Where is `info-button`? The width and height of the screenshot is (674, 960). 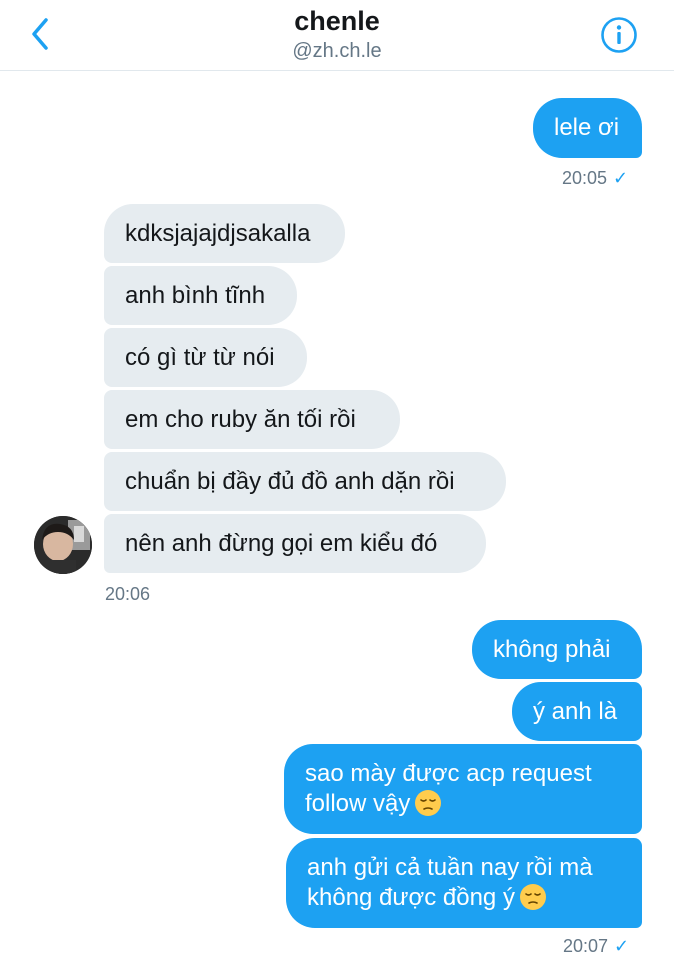 info-button is located at coordinates (619, 35).